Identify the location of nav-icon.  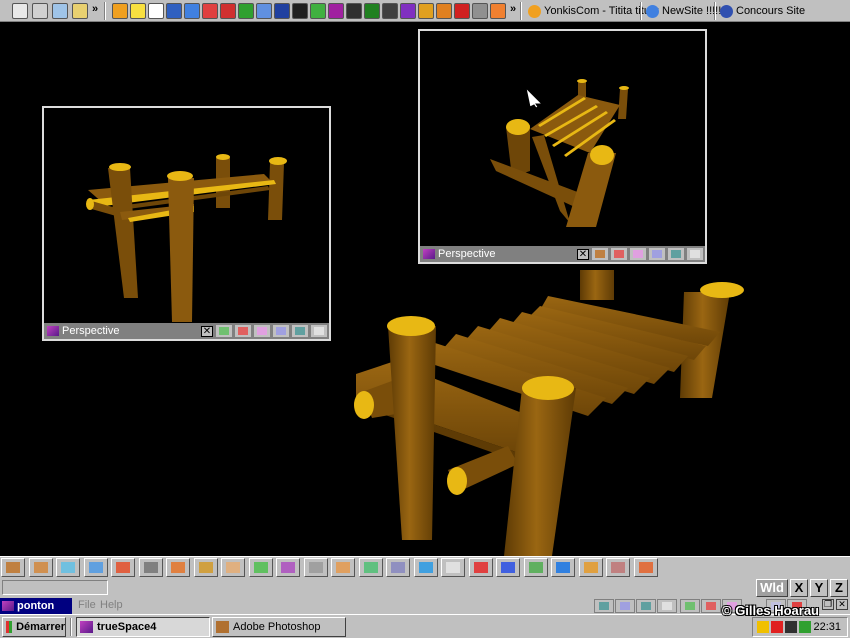
(68, 567).